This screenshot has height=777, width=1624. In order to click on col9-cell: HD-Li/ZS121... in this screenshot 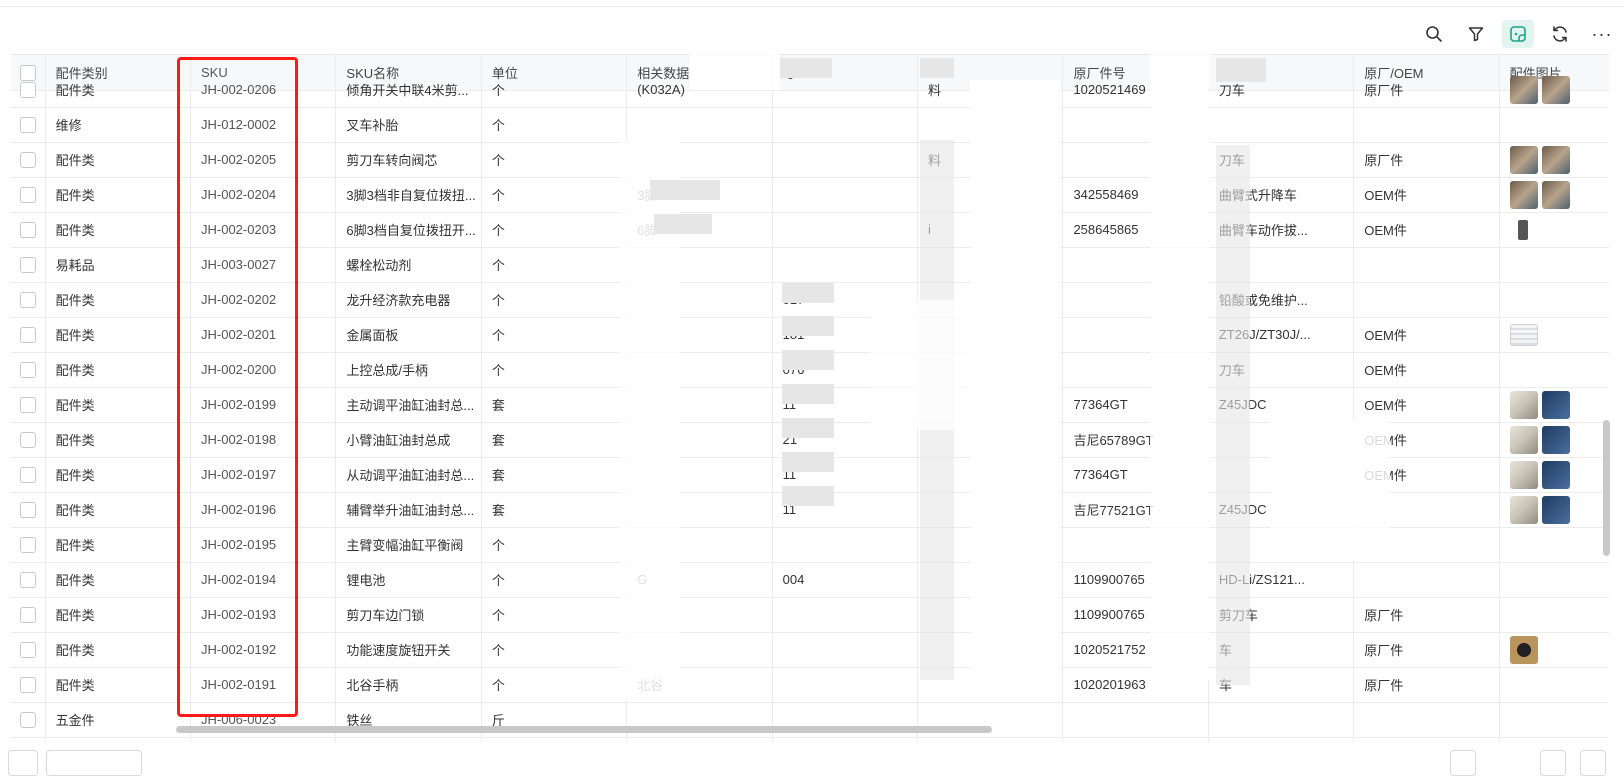, I will do `click(1281, 580)`.